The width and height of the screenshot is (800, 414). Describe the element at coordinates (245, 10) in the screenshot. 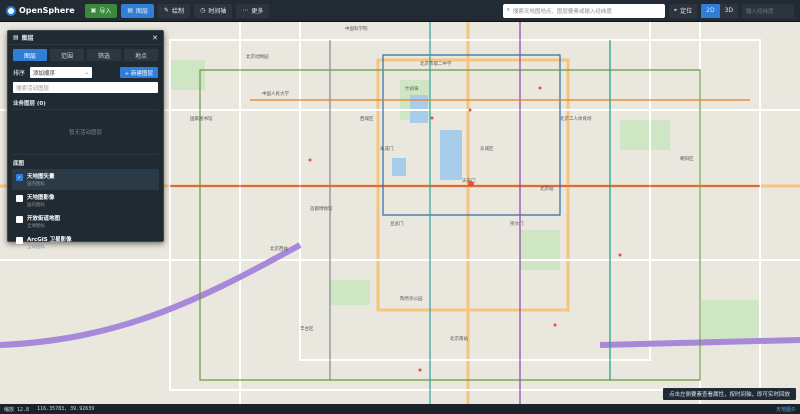

I see `more-icon: ⋯` at that location.